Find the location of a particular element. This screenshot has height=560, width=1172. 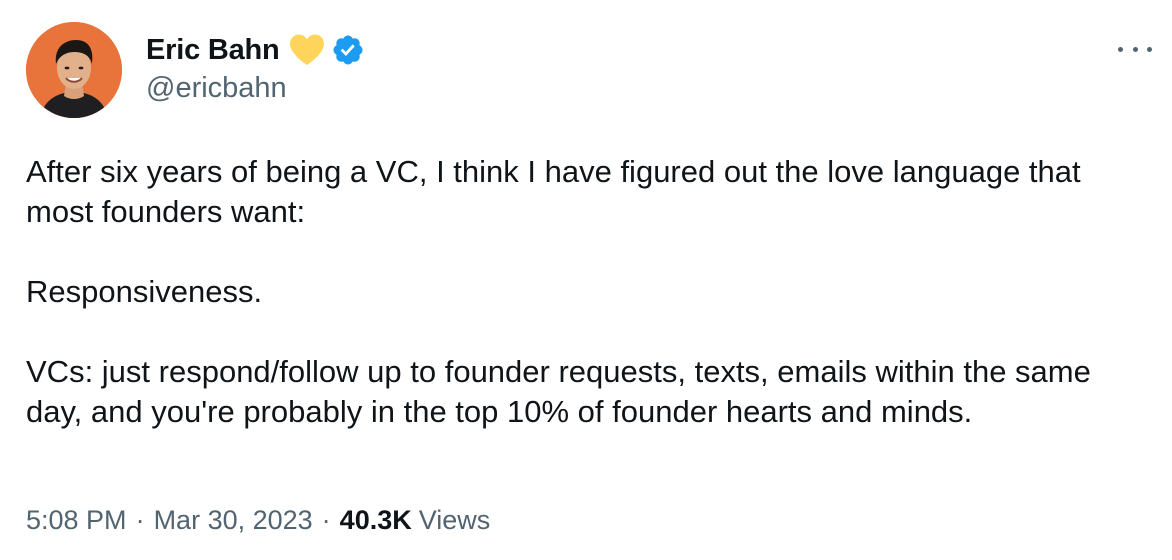

tweet-meta: 5:08 PM · Mar 30, 2023 · 40.3K Views is located at coordinates (258, 520).